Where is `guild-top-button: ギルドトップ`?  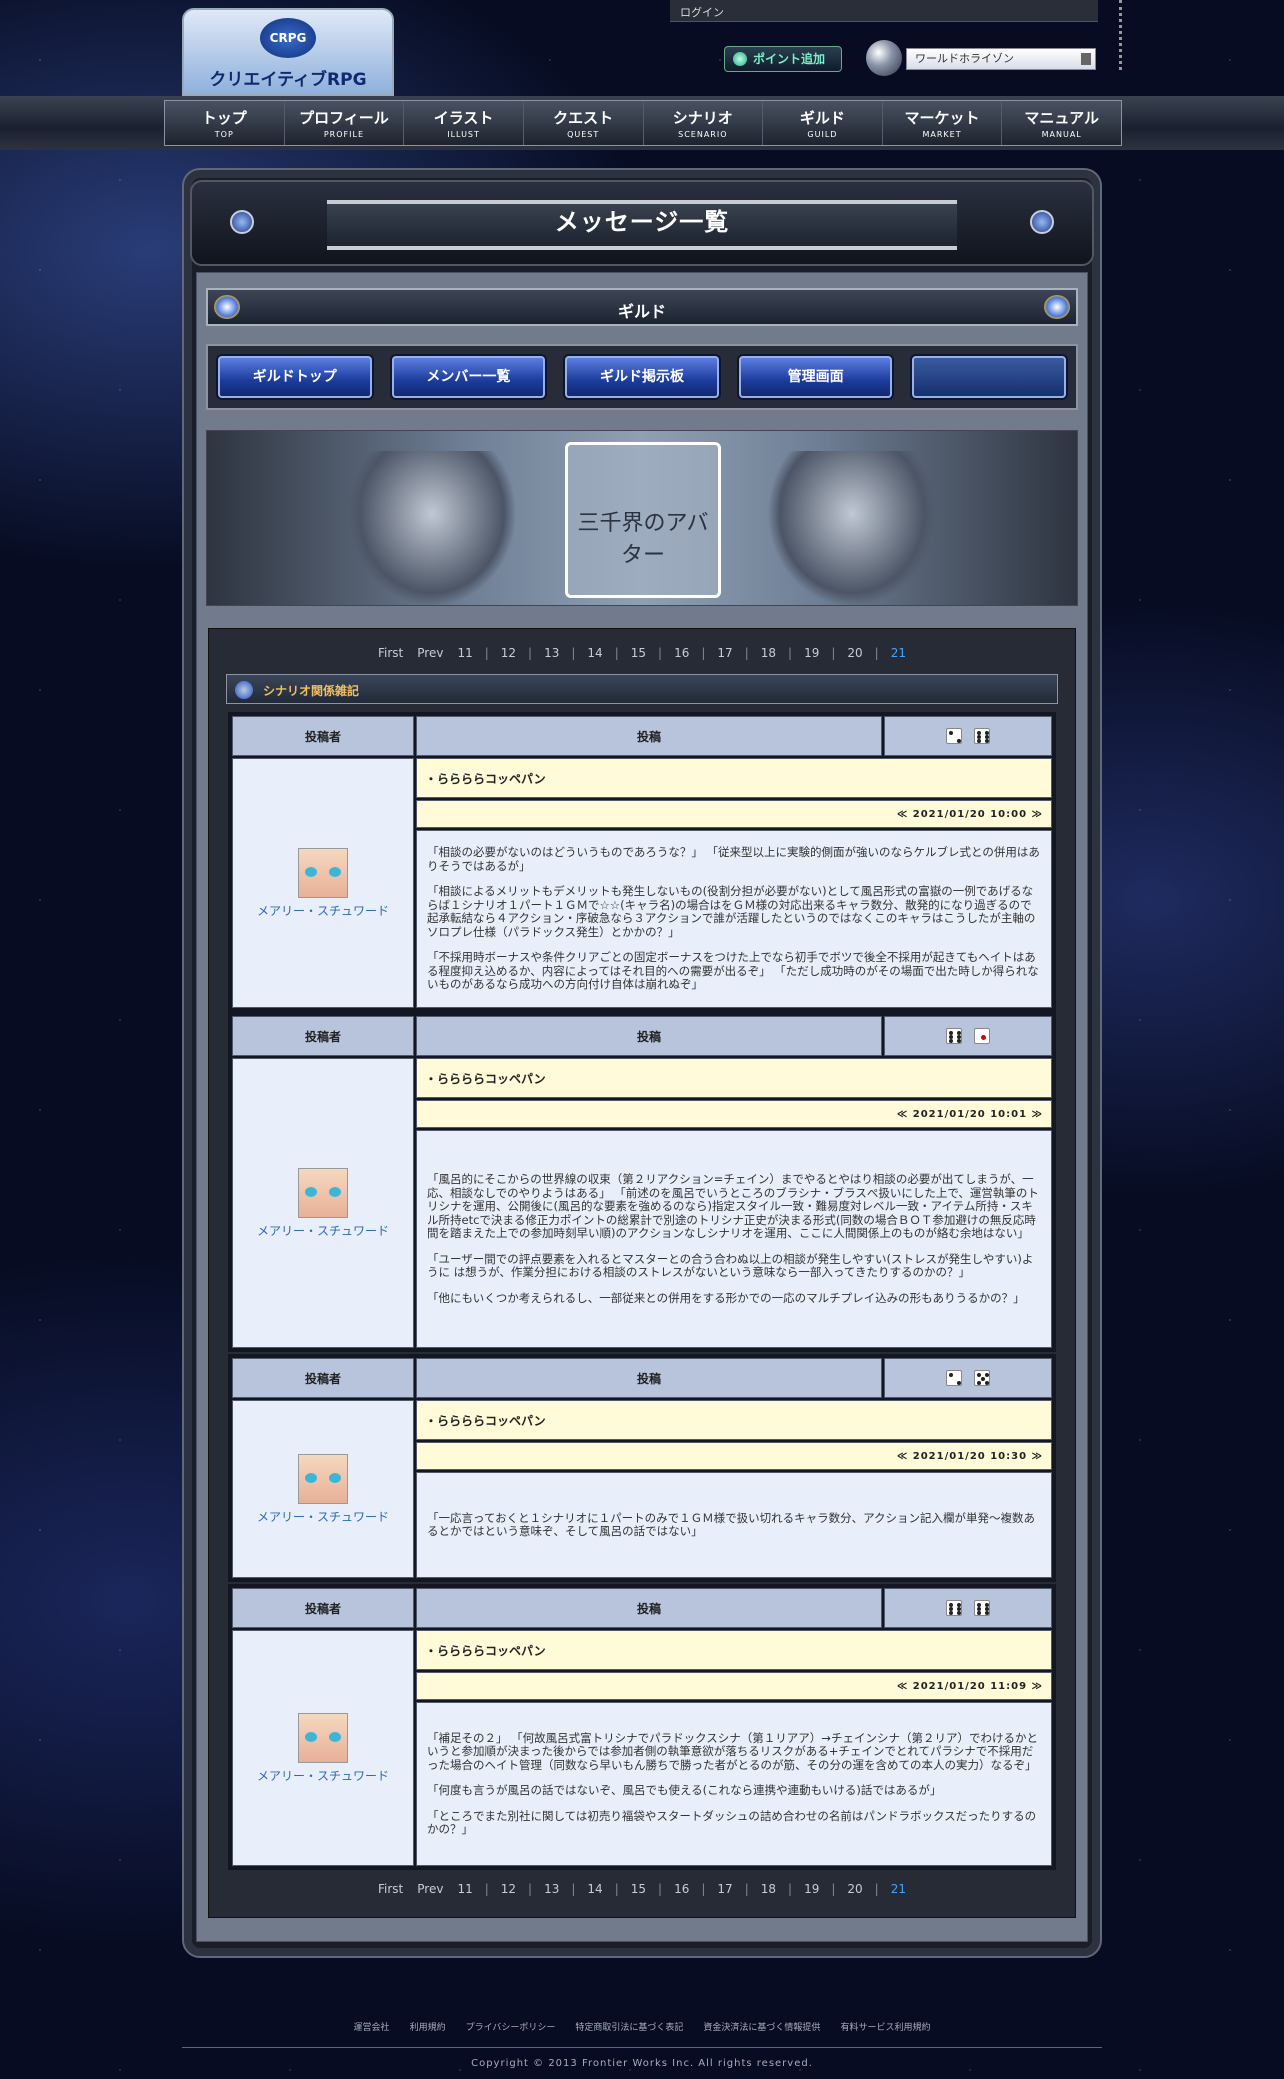 guild-top-button: ギルドトップ is located at coordinates (295, 377).